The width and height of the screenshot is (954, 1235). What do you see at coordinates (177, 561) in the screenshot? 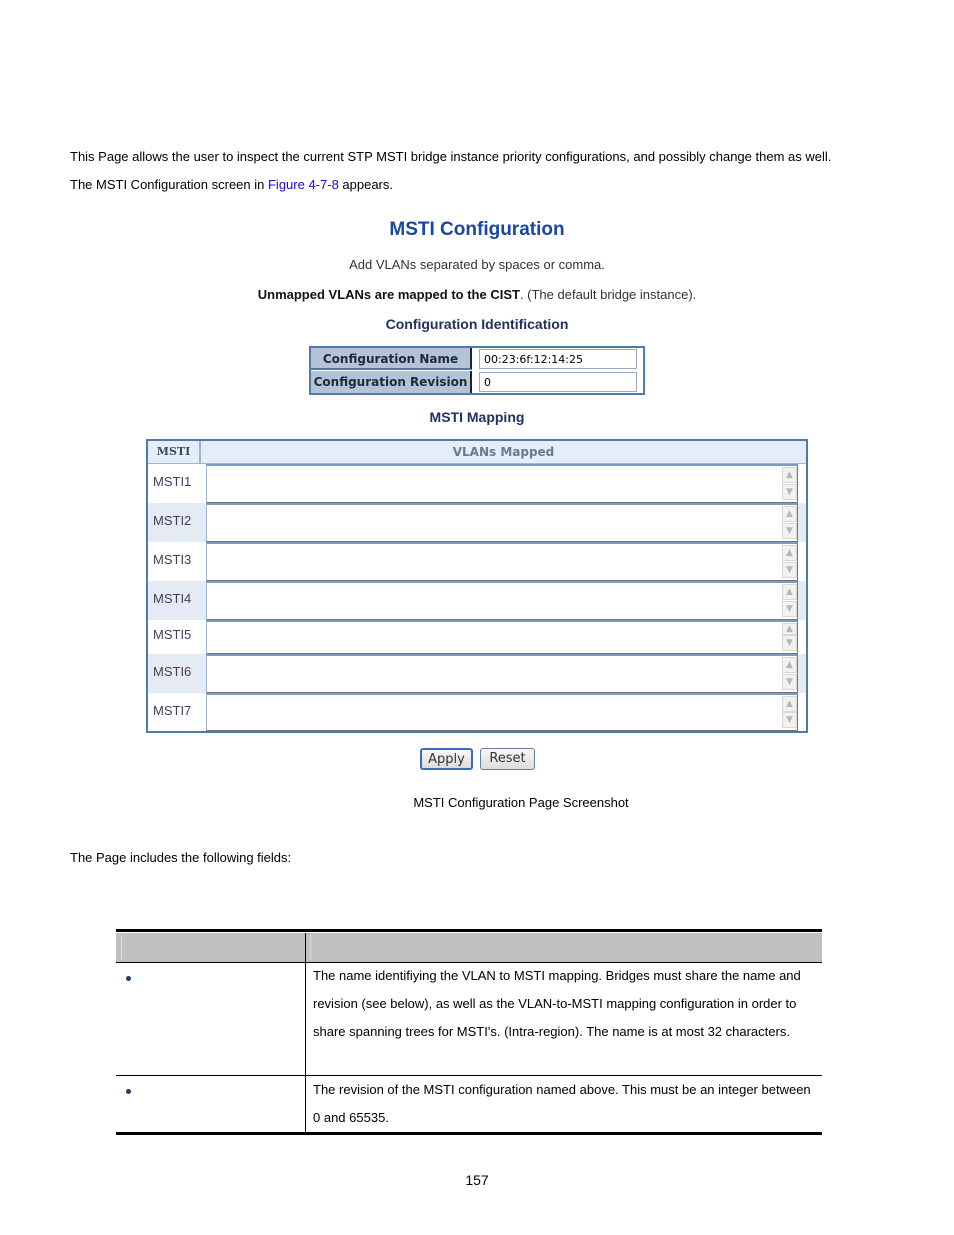
I see `msti-label: MSTI3` at bounding box center [177, 561].